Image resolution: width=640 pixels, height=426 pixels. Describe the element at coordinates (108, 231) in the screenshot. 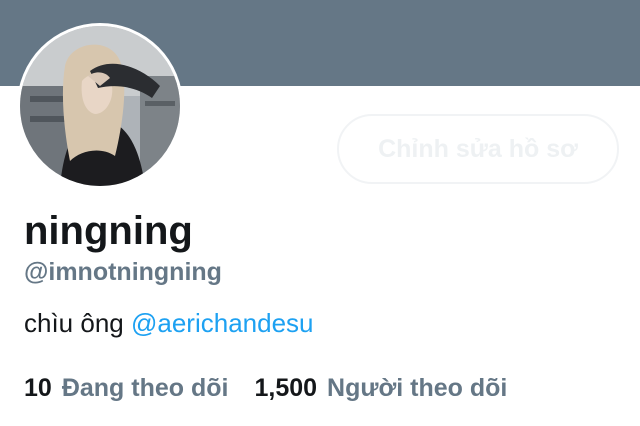

I see `display-name: ningning` at that location.